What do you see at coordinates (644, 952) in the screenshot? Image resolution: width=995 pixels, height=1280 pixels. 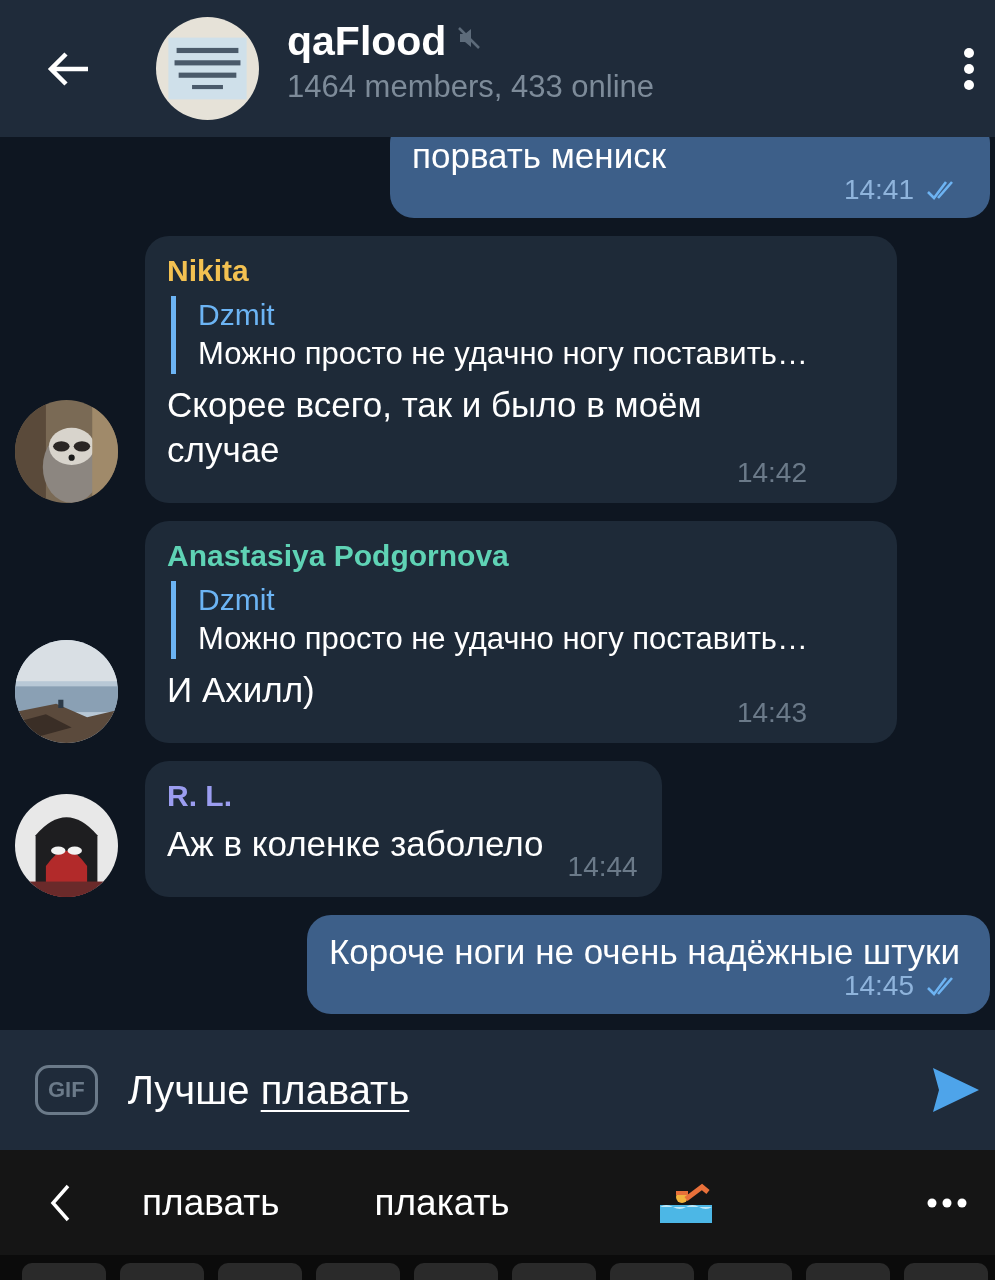 I see `message-text: Короче ноги не очень надёжные штуки` at bounding box center [644, 952].